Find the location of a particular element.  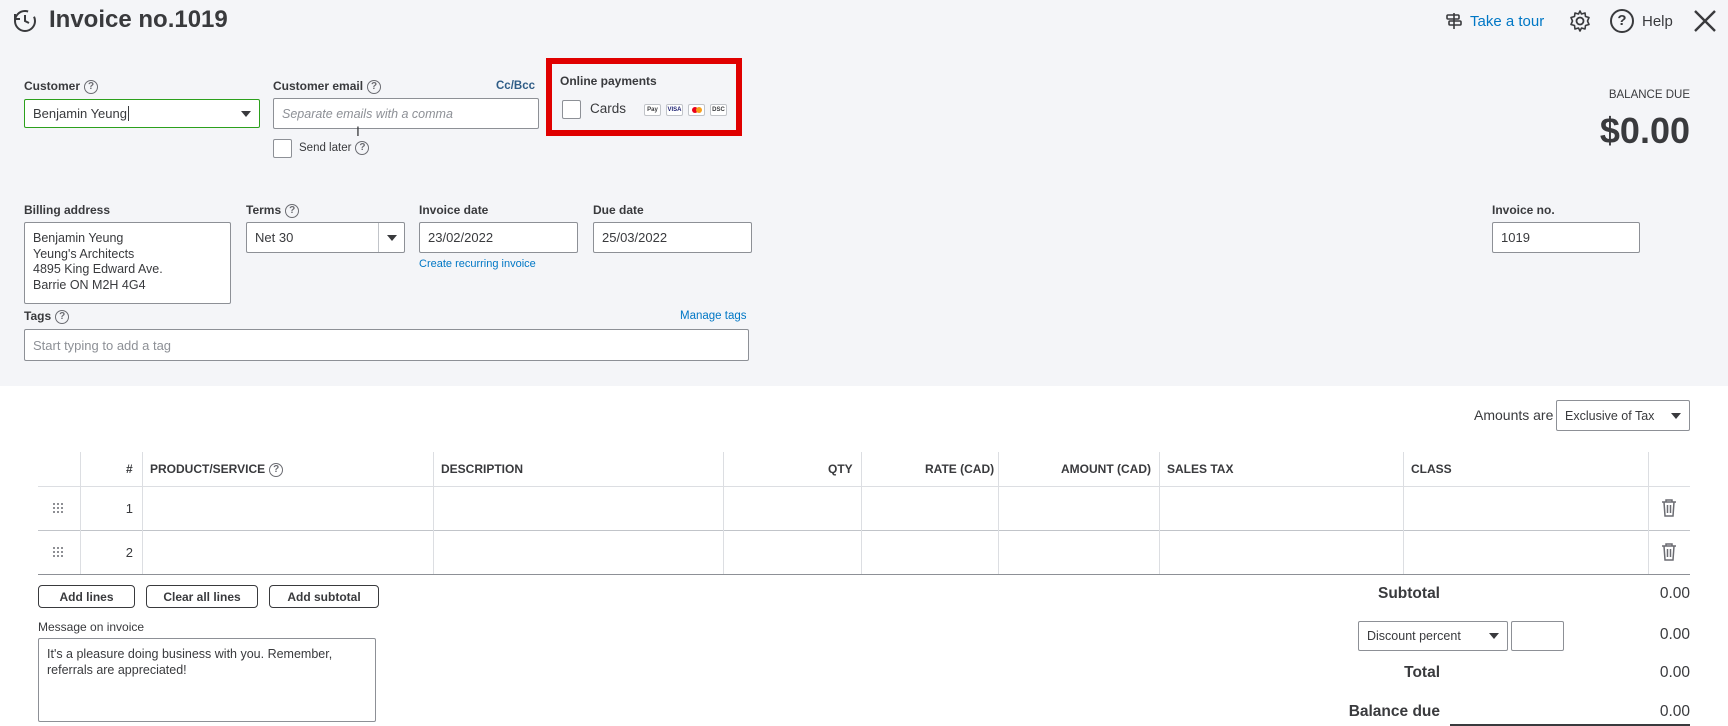

col-header-amount: AMOUNT (CAD) is located at coordinates (1106, 469).